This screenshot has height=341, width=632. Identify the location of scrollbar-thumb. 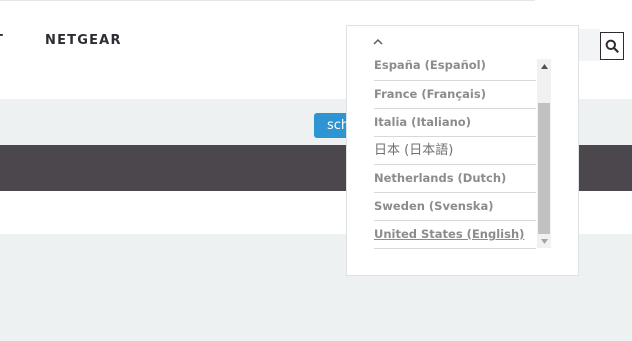
(544, 168).